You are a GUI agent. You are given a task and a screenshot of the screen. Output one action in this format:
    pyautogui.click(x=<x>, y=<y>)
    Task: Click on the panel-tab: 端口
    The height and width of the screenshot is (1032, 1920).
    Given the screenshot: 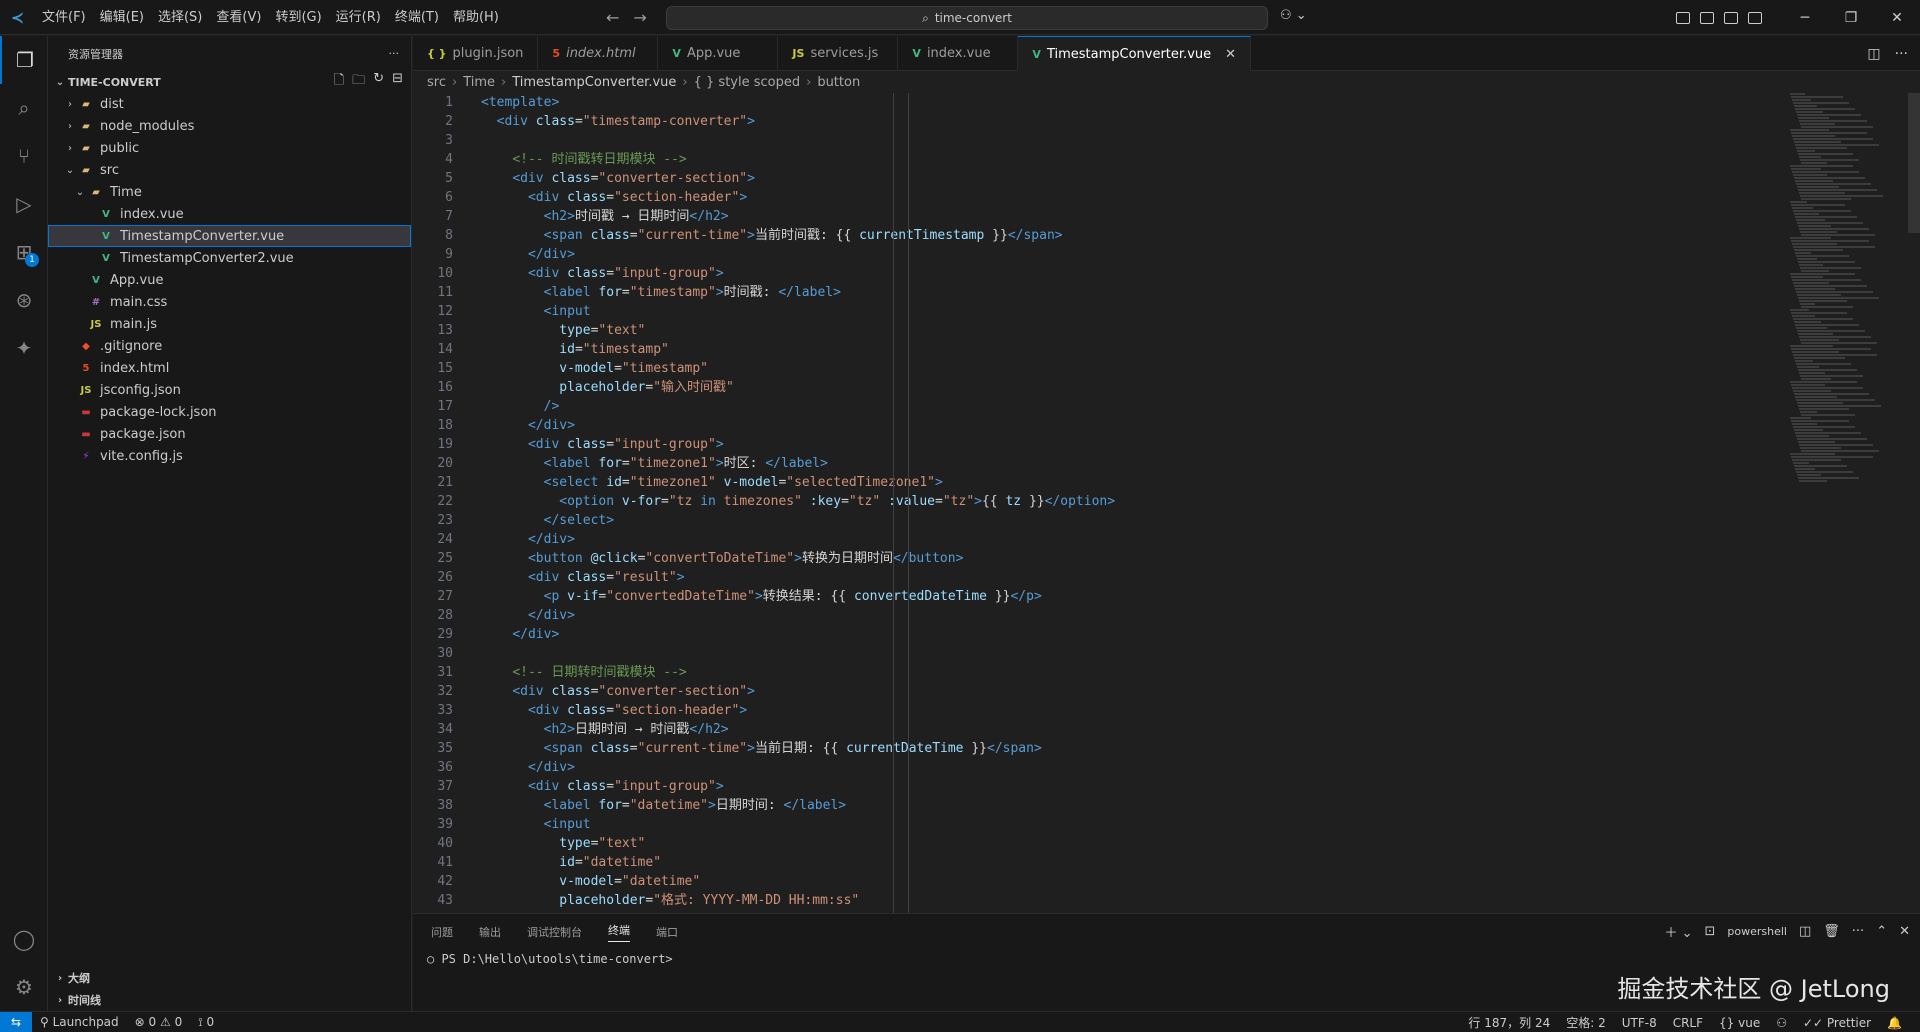 What is the action you would take?
    pyautogui.click(x=667, y=932)
    